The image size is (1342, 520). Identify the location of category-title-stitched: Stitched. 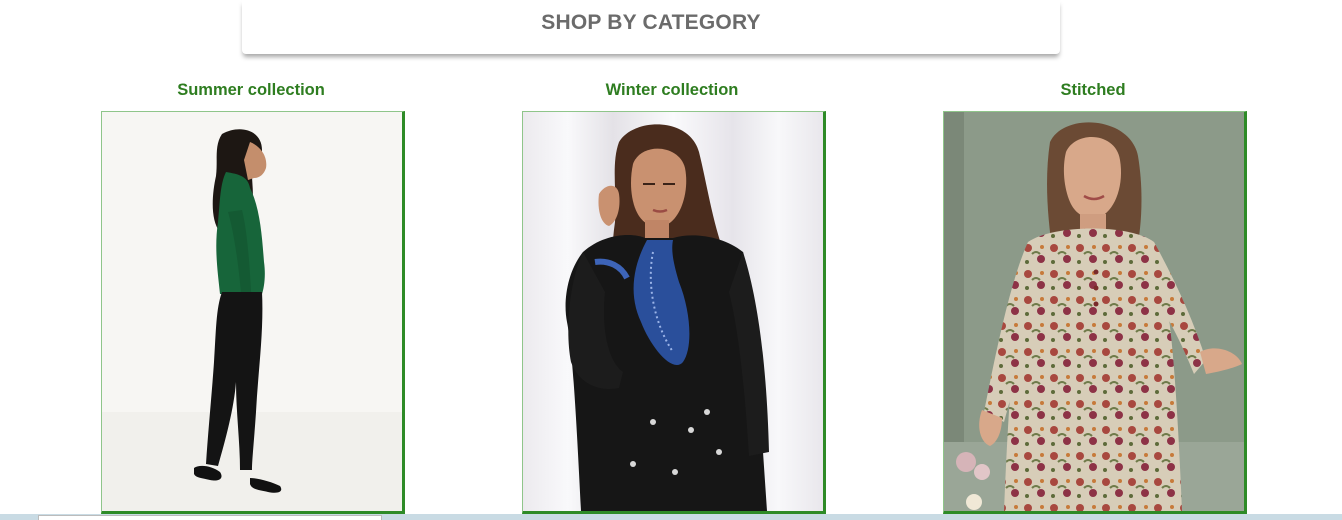
(1093, 90).